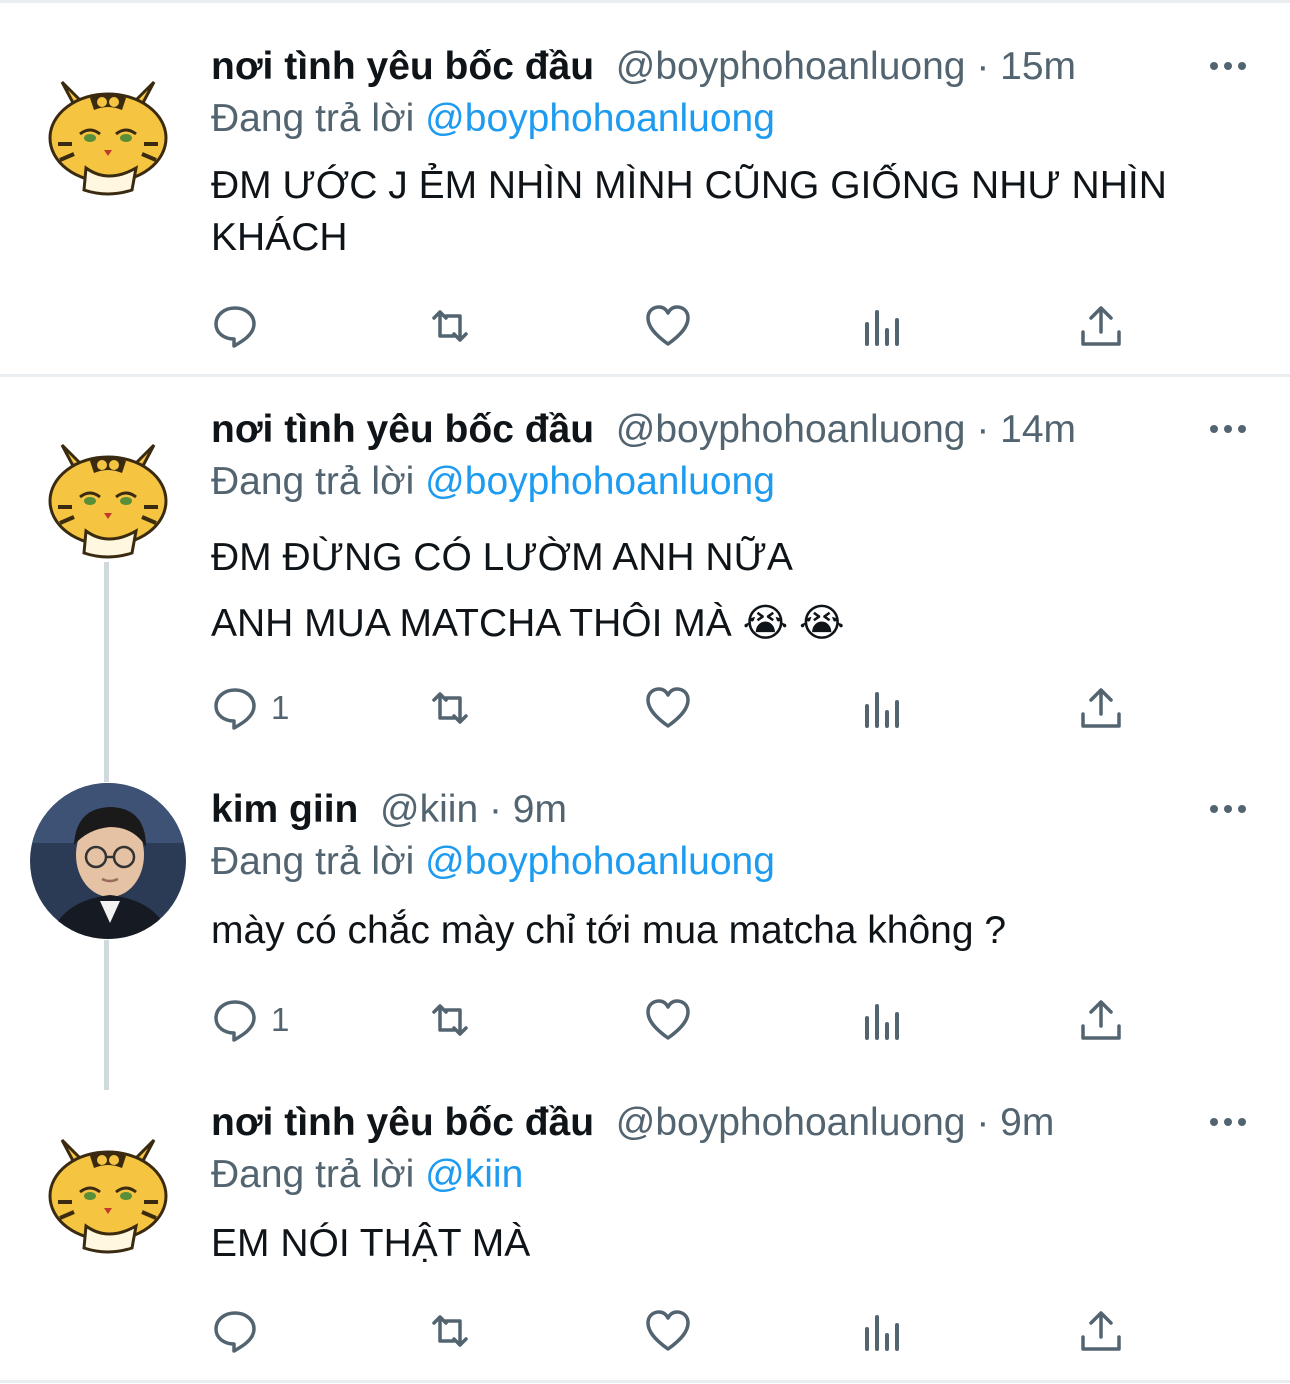 The image size is (1290, 1384). I want to click on tweet-header: kim giin @kiin · 9m, so click(730, 810).